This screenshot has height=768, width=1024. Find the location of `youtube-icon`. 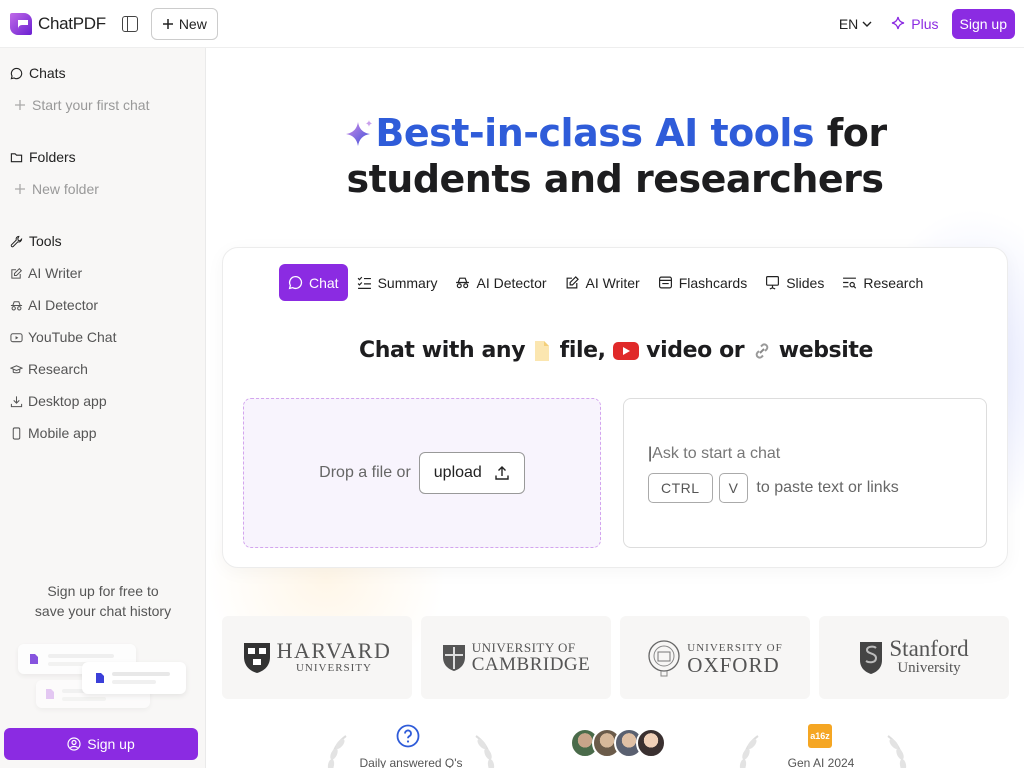

youtube-icon is located at coordinates (16, 337).